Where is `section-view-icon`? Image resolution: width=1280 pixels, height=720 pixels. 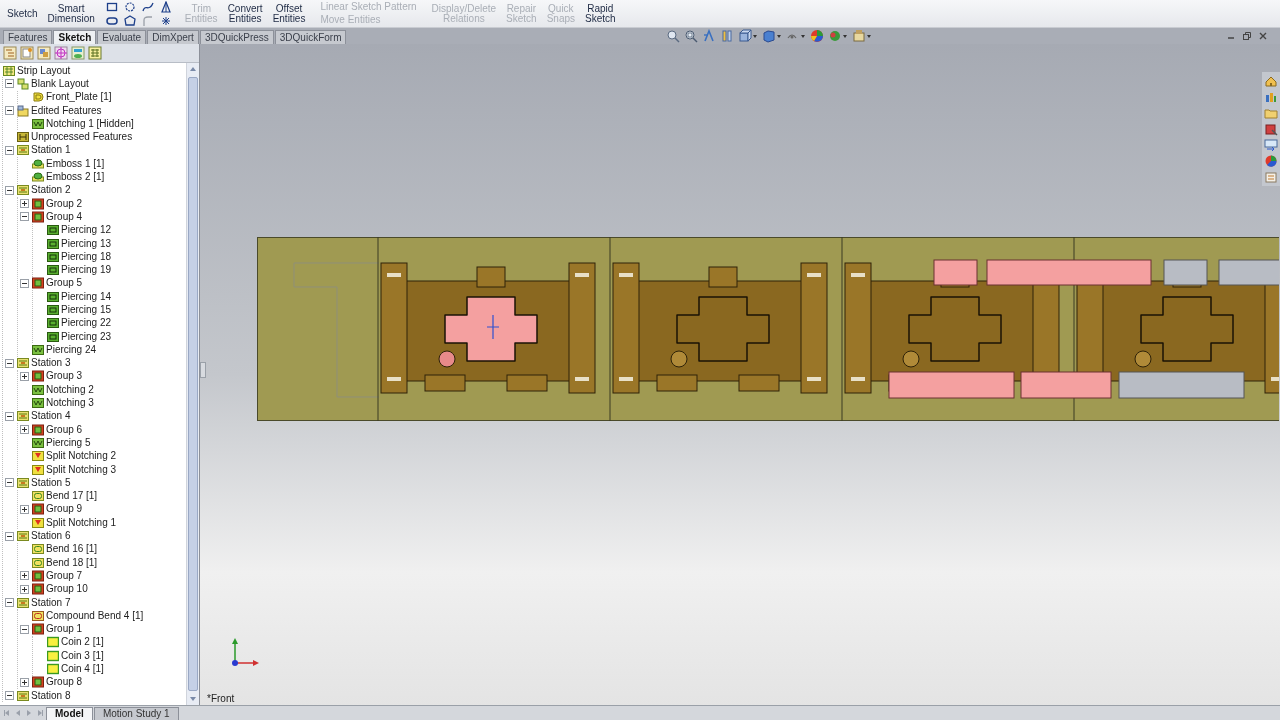
section-view-icon is located at coordinates (727, 36).